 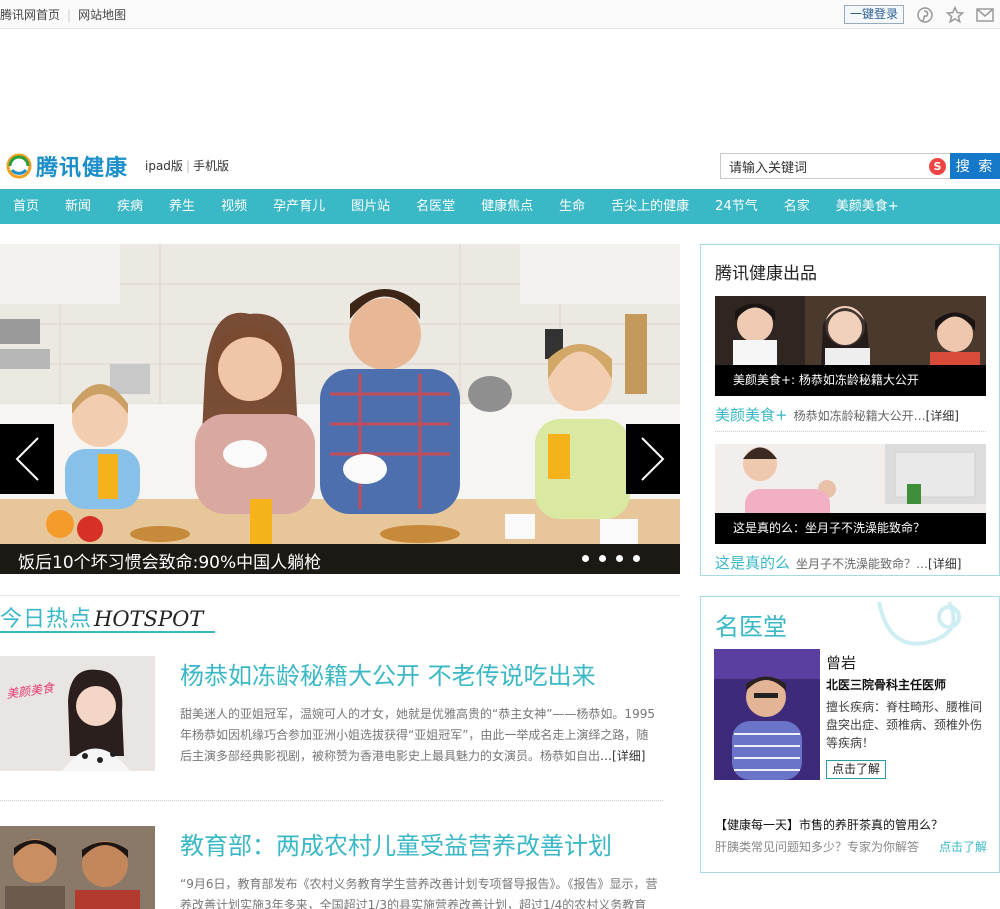 I want to click on top-links: 腾讯网首页 | 网站地图, so click(x=63, y=14).